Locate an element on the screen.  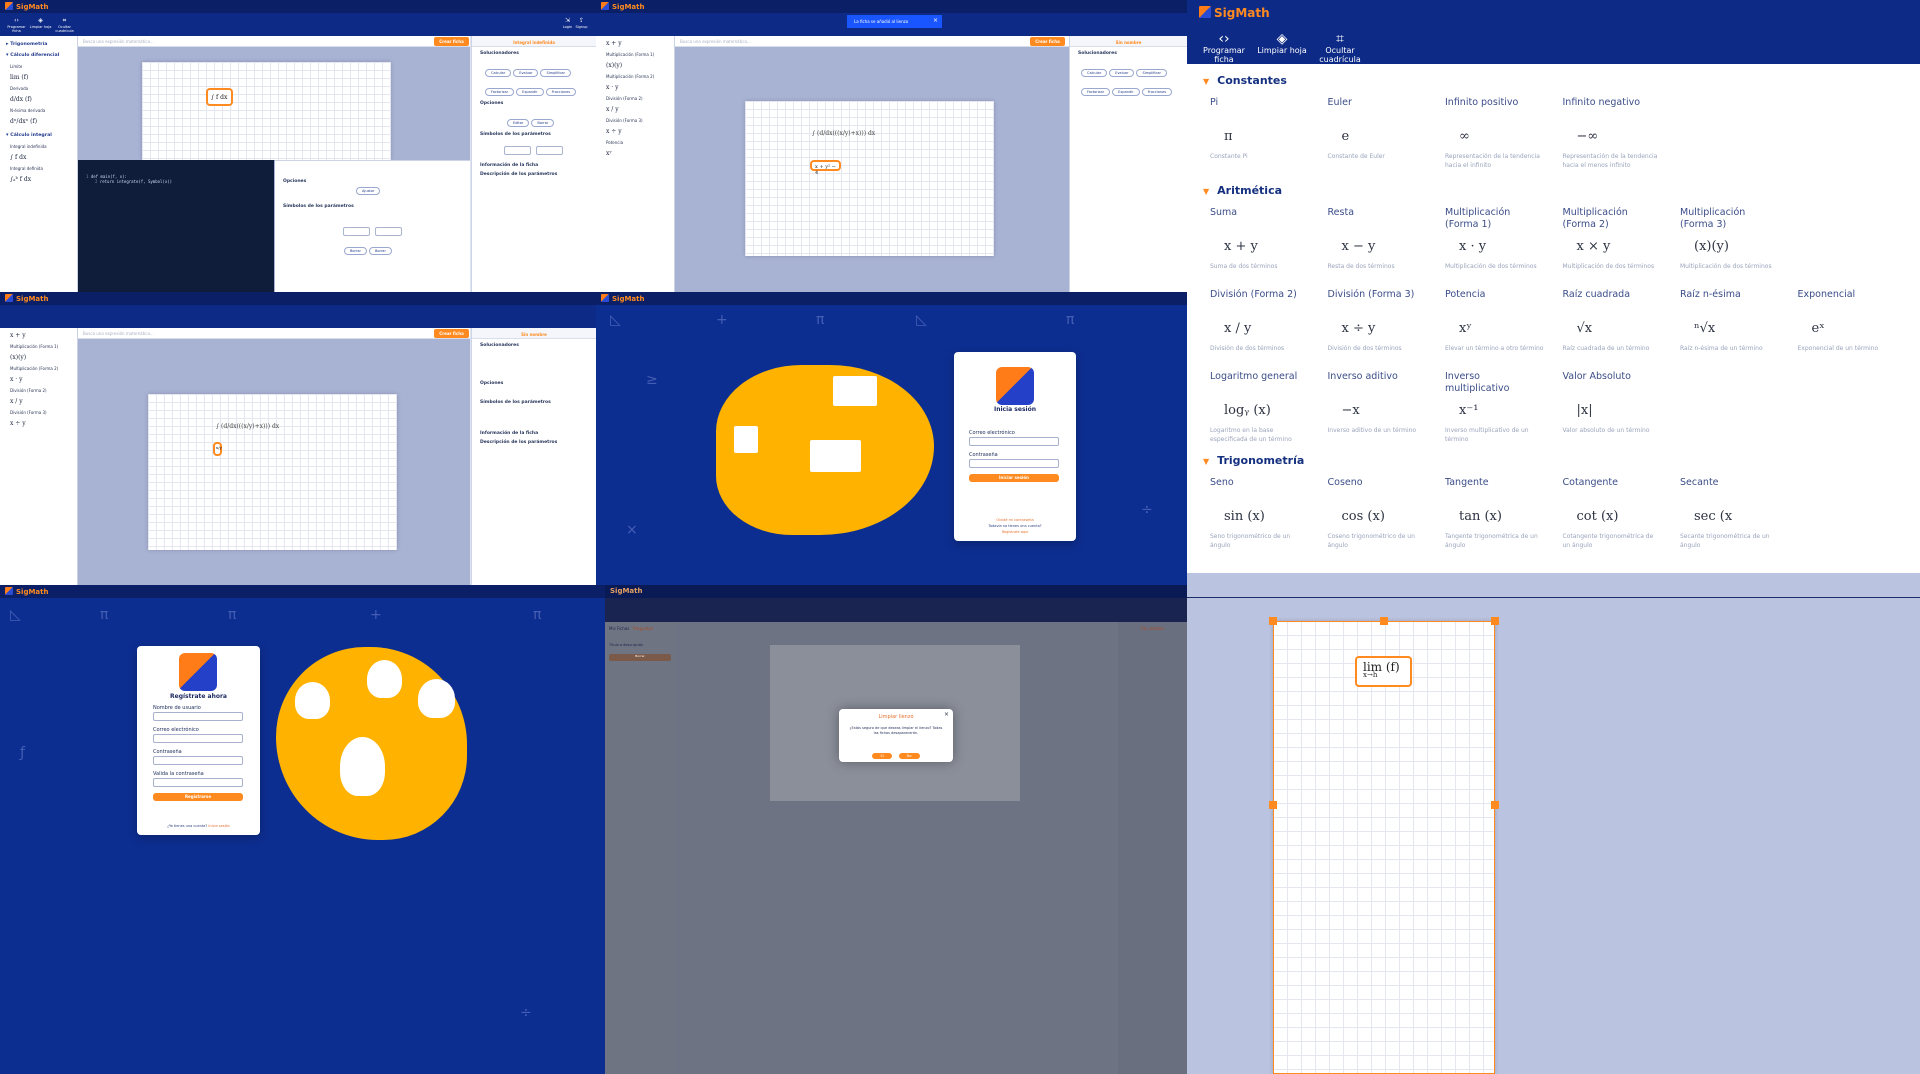
delete-card-button: Borrar is located at coordinates (640, 657).